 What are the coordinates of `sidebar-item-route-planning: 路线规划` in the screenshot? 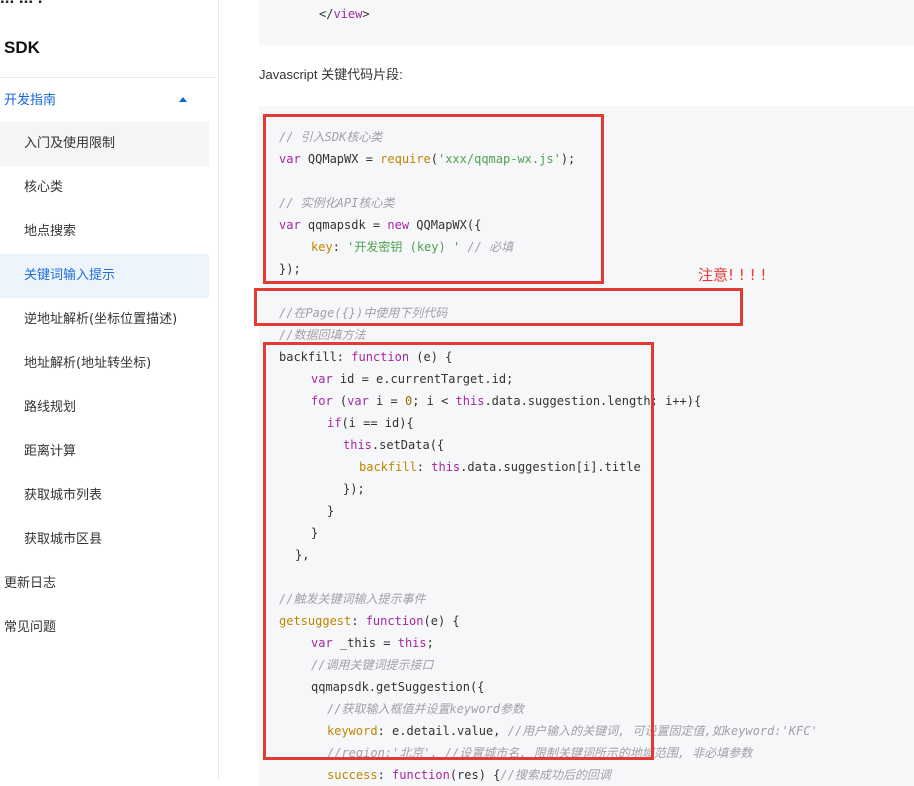 It's located at (104, 408).